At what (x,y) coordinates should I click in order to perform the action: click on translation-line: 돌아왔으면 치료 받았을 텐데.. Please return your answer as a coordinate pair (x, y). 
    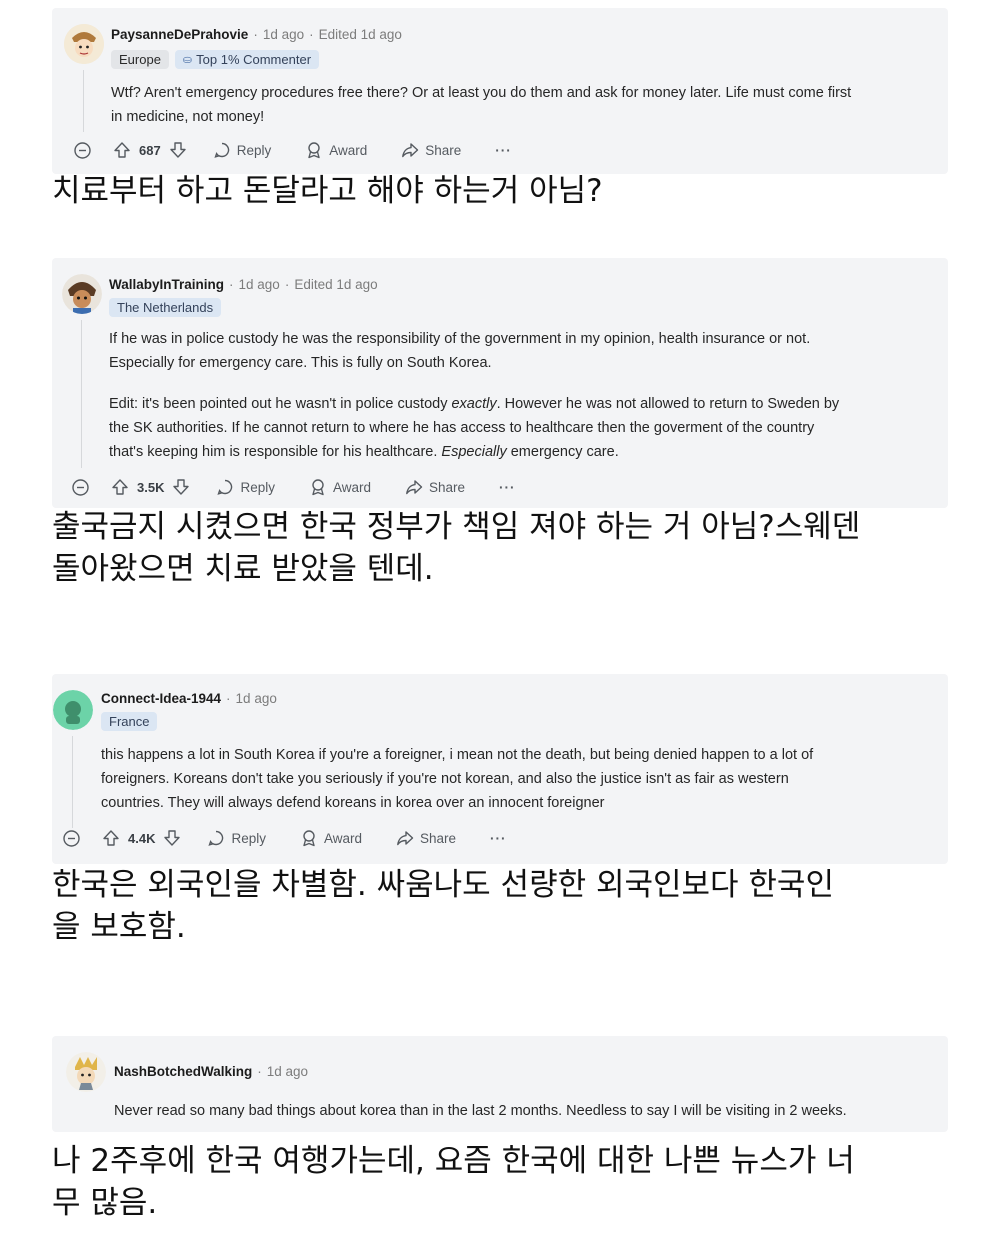
    Looking at the image, I should click on (243, 569).